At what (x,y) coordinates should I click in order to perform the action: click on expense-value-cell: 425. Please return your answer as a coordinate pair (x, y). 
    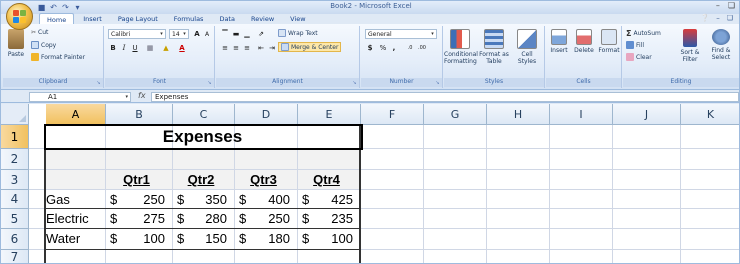
    Looking at the image, I should click on (325, 199).